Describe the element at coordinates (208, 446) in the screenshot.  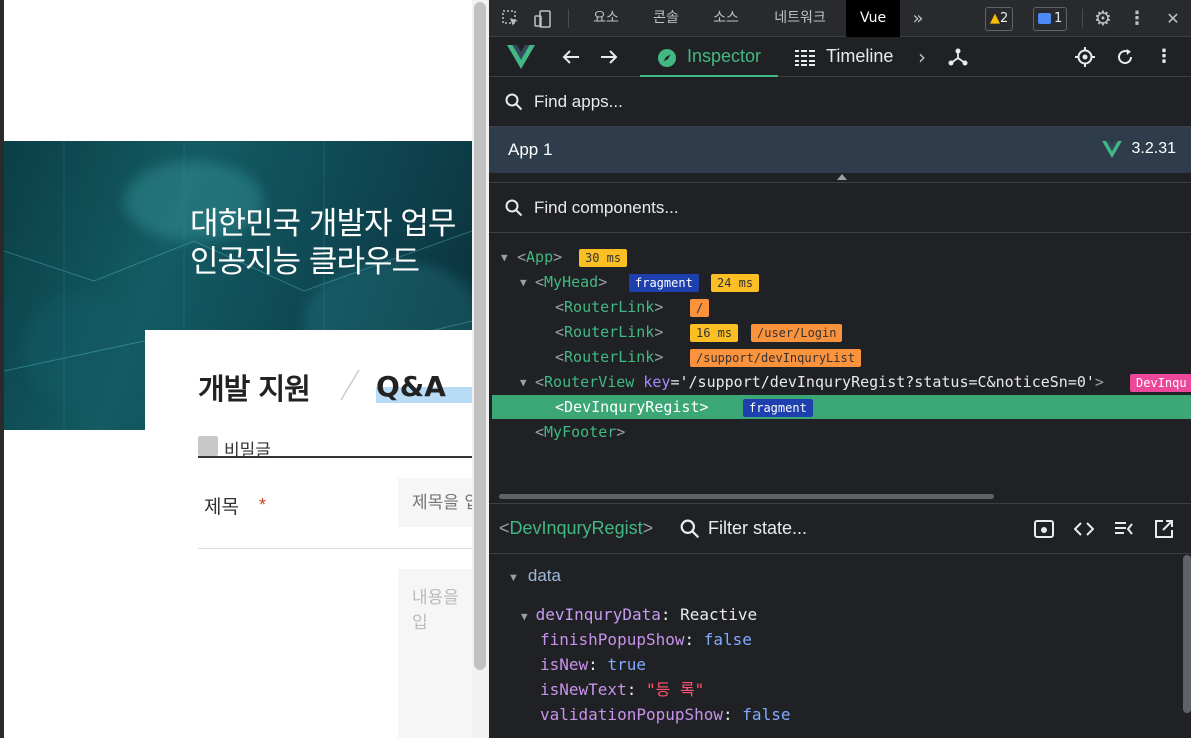
I see `secret-checkbox` at that location.